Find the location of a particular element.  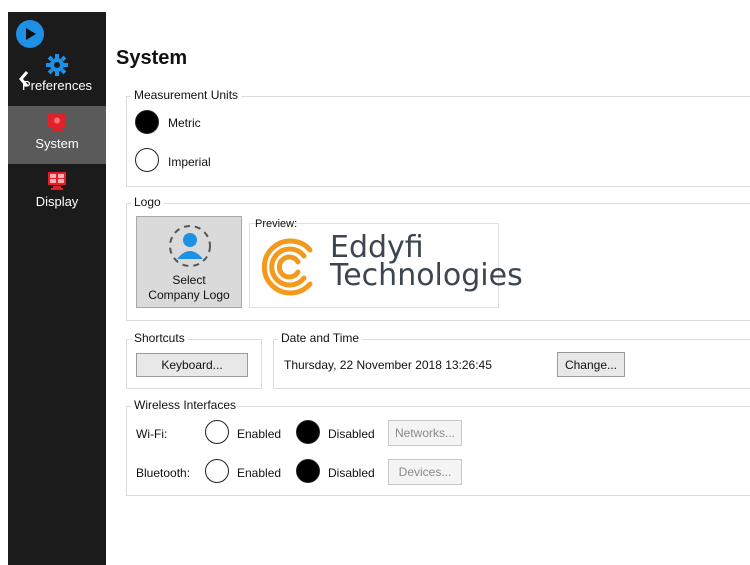

gear-icon is located at coordinates (57, 65).